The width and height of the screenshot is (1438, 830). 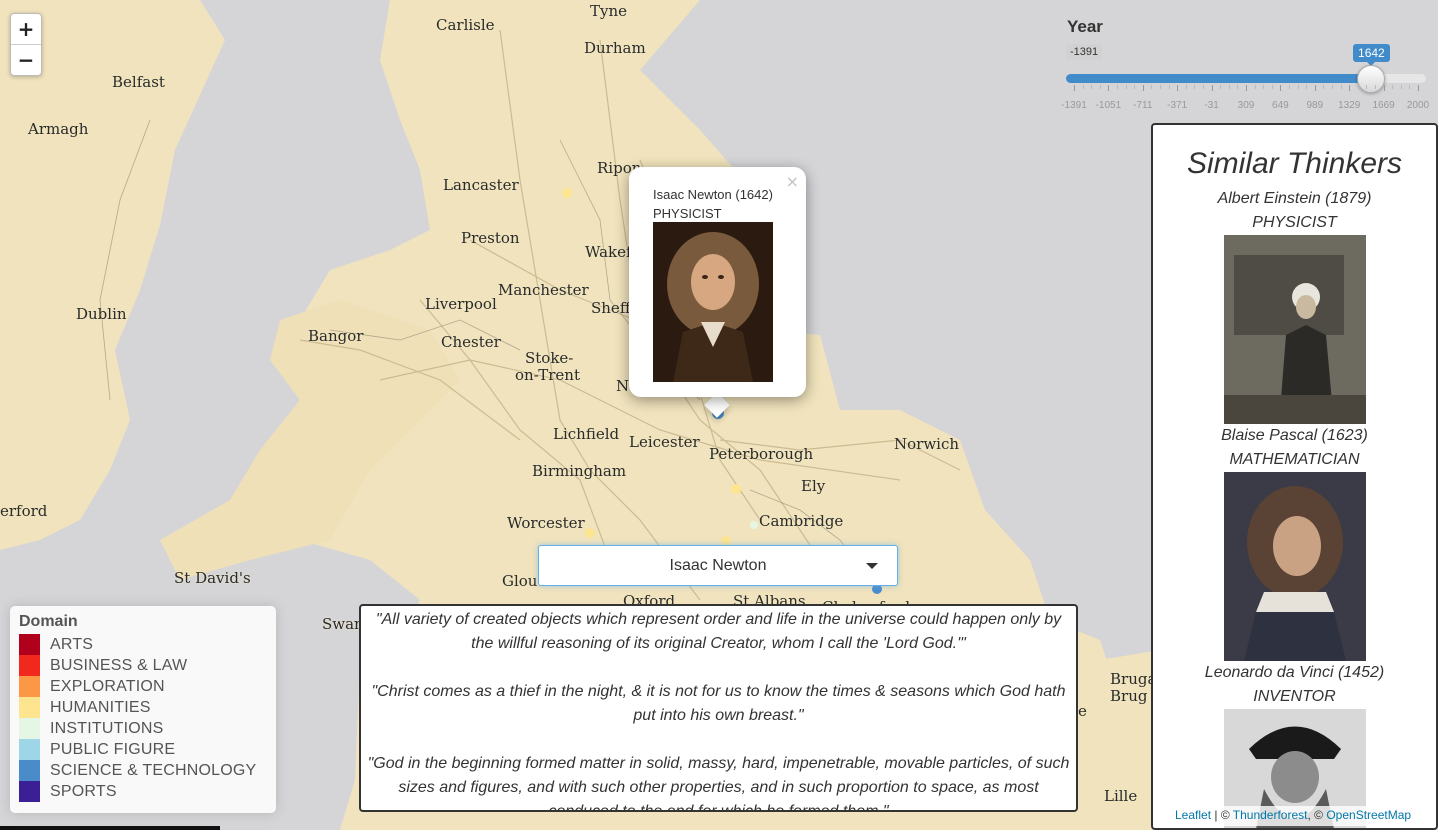 What do you see at coordinates (101, 314) in the screenshot?
I see `place-label: Dublin` at bounding box center [101, 314].